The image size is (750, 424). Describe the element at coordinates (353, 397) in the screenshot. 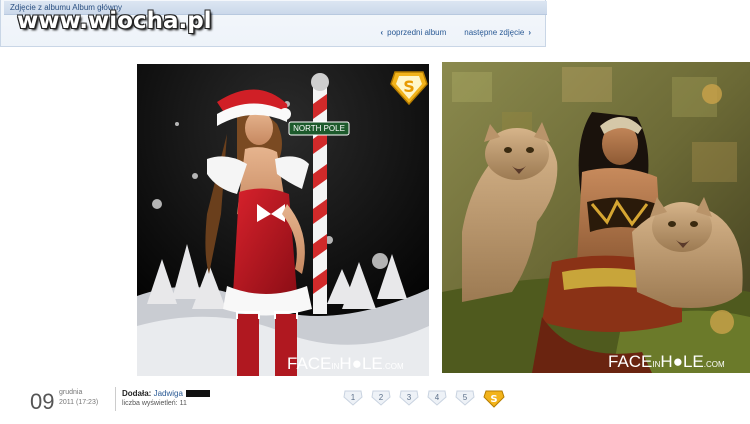

I see `rate-button-1: 1` at that location.